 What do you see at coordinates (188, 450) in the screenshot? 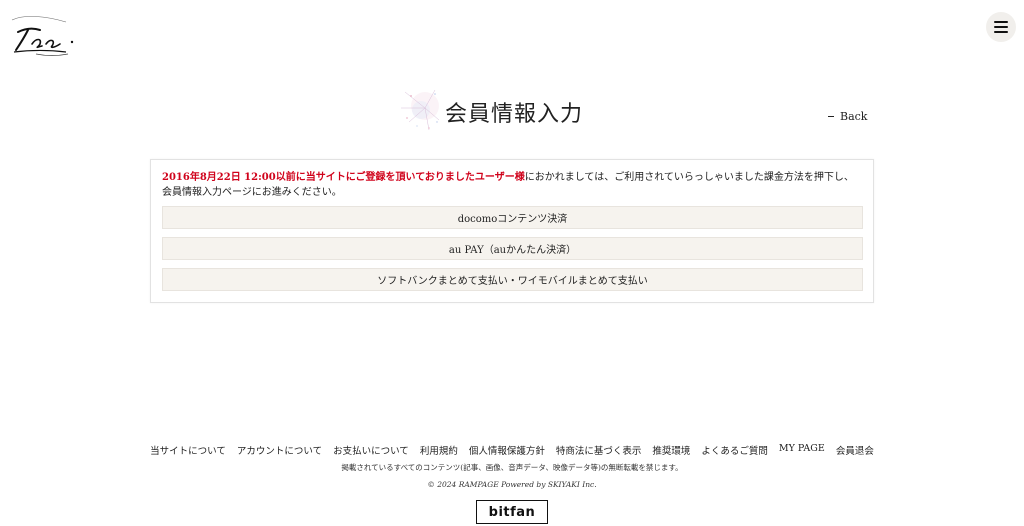
I see `footer-link-about: 当サイトについて` at bounding box center [188, 450].